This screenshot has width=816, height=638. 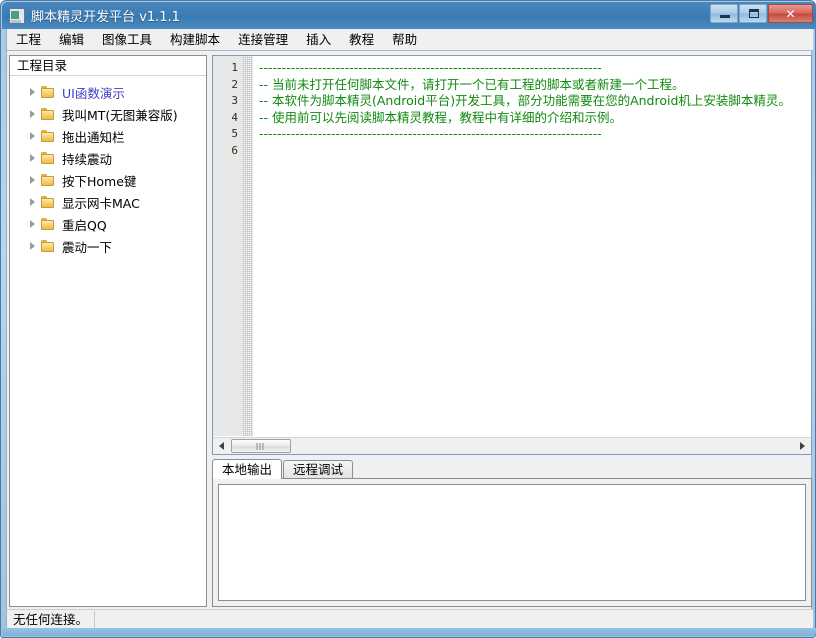 I want to click on menu-project: 工程, so click(x=28, y=40).